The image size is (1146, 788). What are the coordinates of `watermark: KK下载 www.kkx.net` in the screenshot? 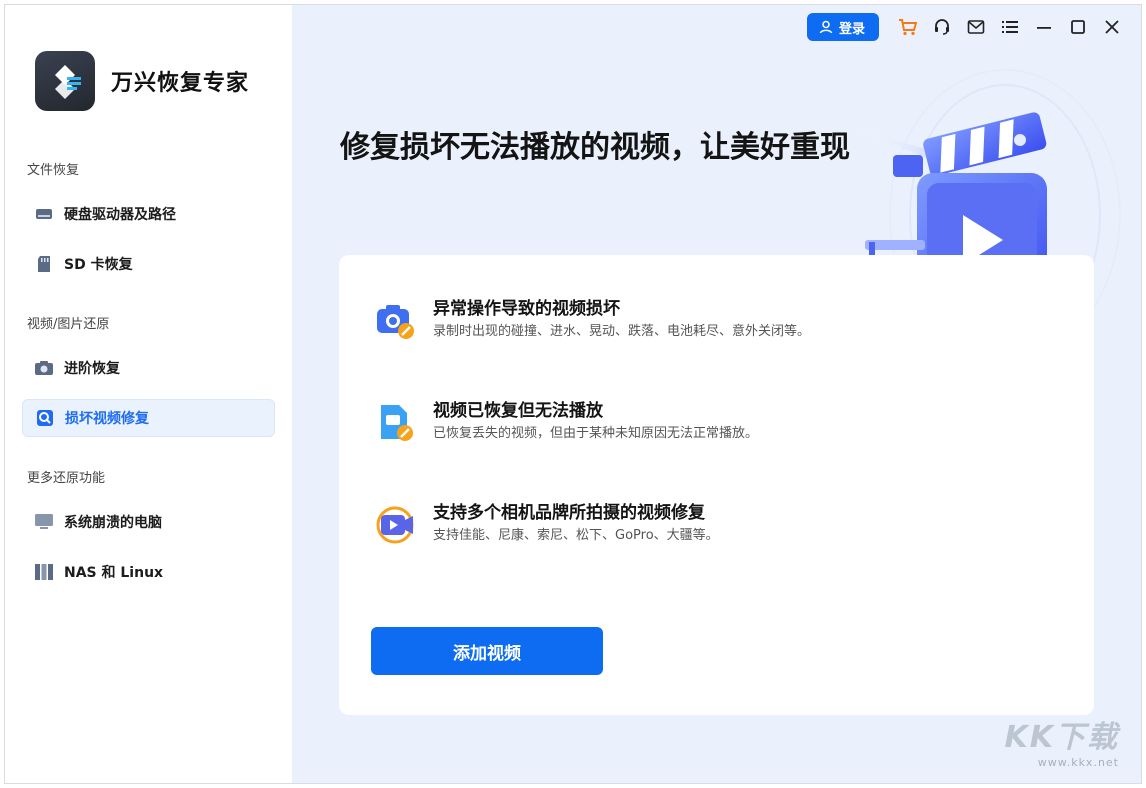 It's located at (1062, 740).